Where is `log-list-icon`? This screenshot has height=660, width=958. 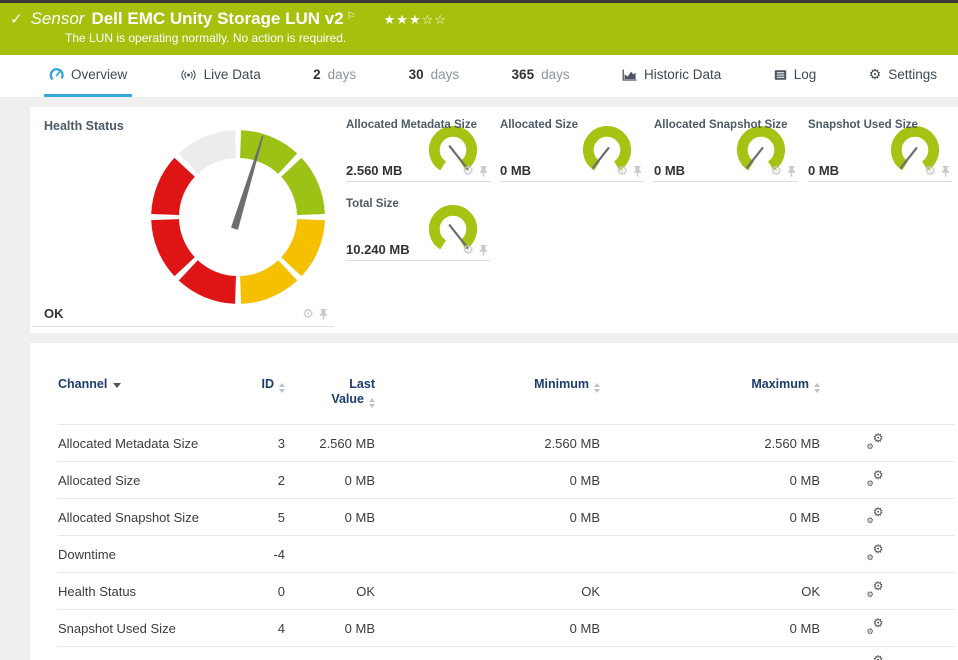 log-list-icon is located at coordinates (780, 74).